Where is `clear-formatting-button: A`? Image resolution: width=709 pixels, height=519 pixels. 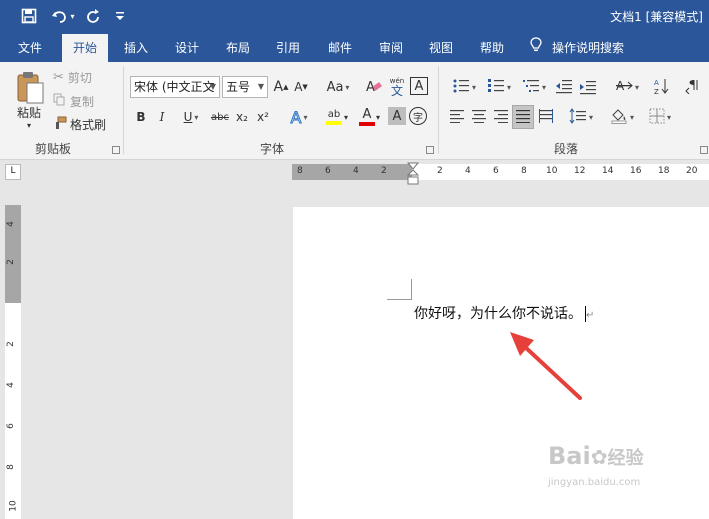
clear-formatting-button: A is located at coordinates (374, 87).